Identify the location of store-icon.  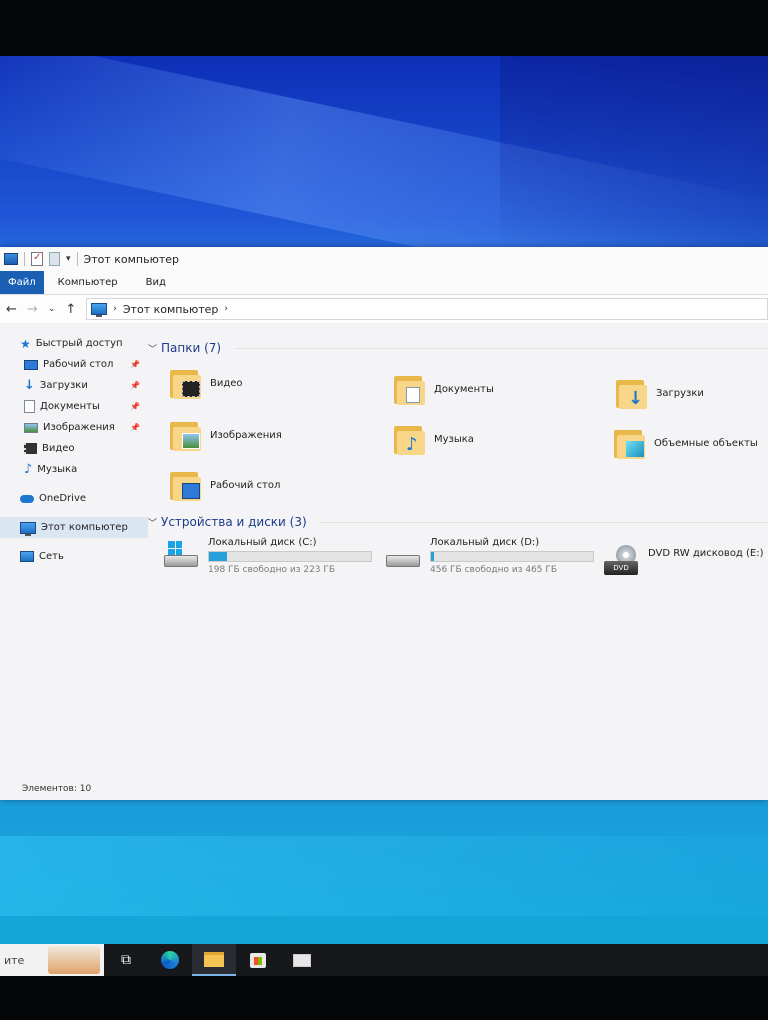
(258, 960).